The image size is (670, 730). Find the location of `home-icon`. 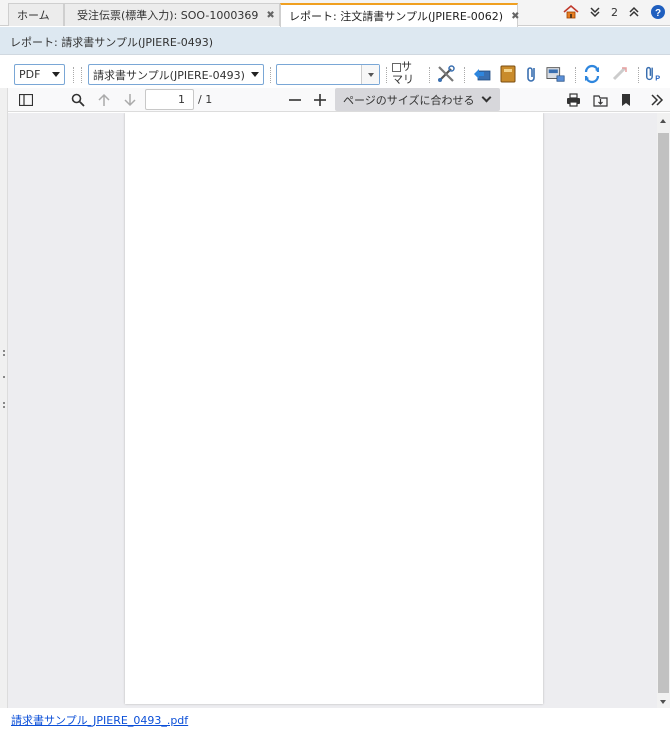

home-icon is located at coordinates (571, 12).